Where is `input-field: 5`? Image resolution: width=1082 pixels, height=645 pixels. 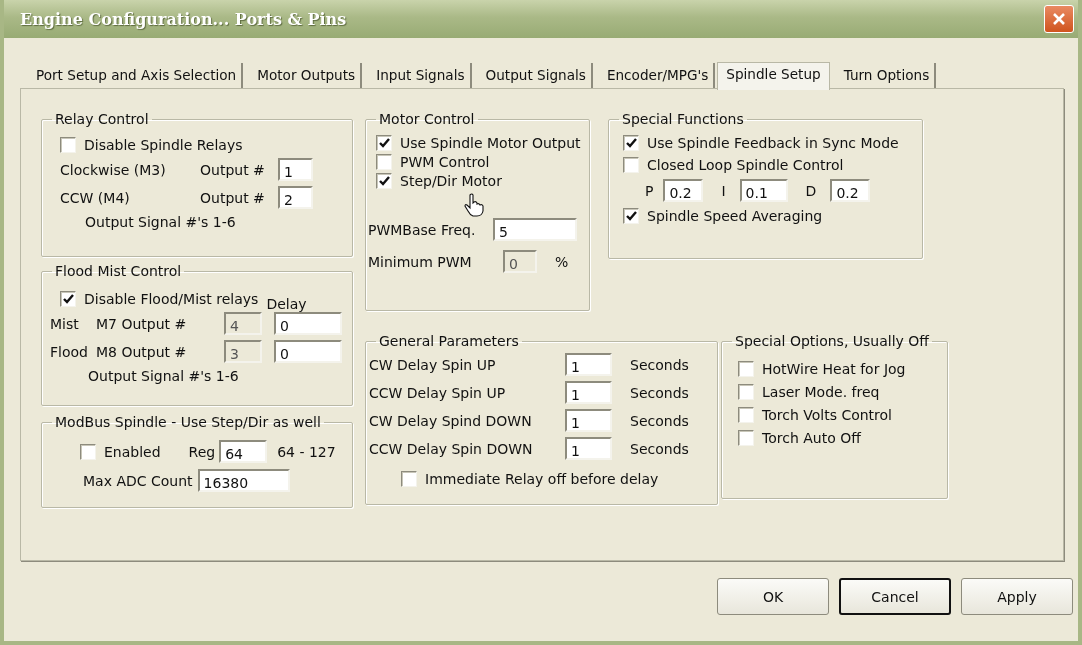 input-field: 5 is located at coordinates (535, 229).